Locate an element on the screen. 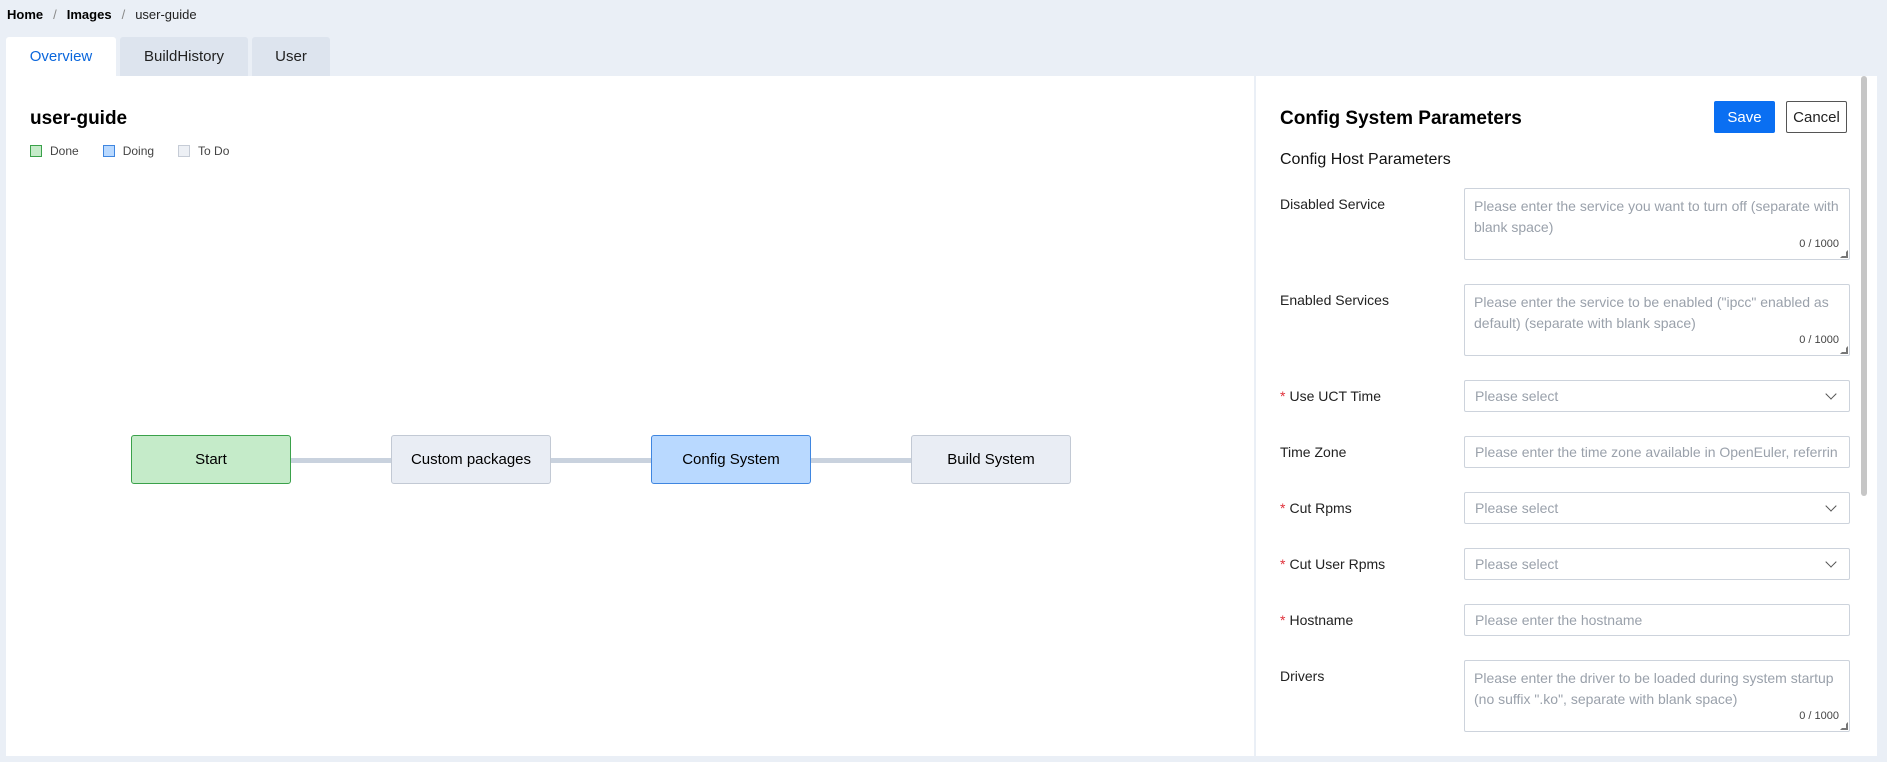 This screenshot has width=1887, height=762. save-button: Save is located at coordinates (1744, 117).